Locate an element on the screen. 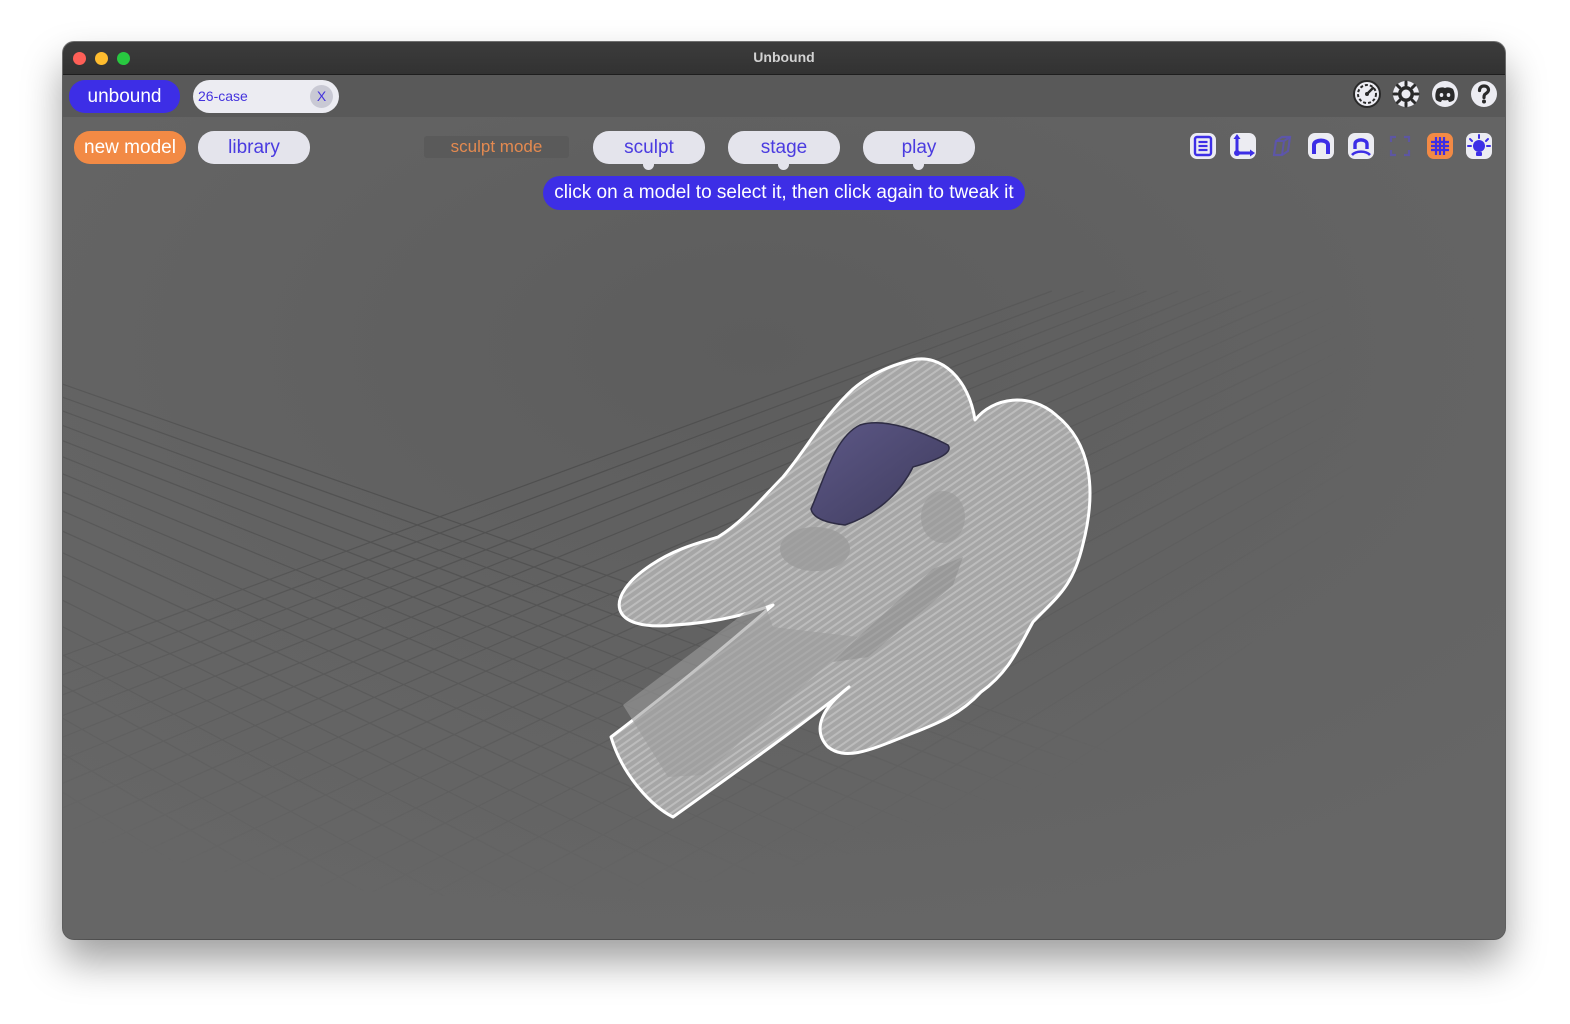  current-mode-label: sculpt mode is located at coordinates (496, 147).